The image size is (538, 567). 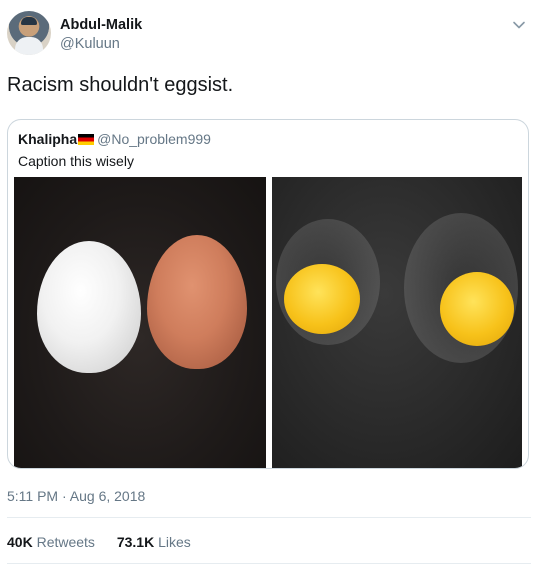 I want to click on avatar, so click(x=29, y=33).